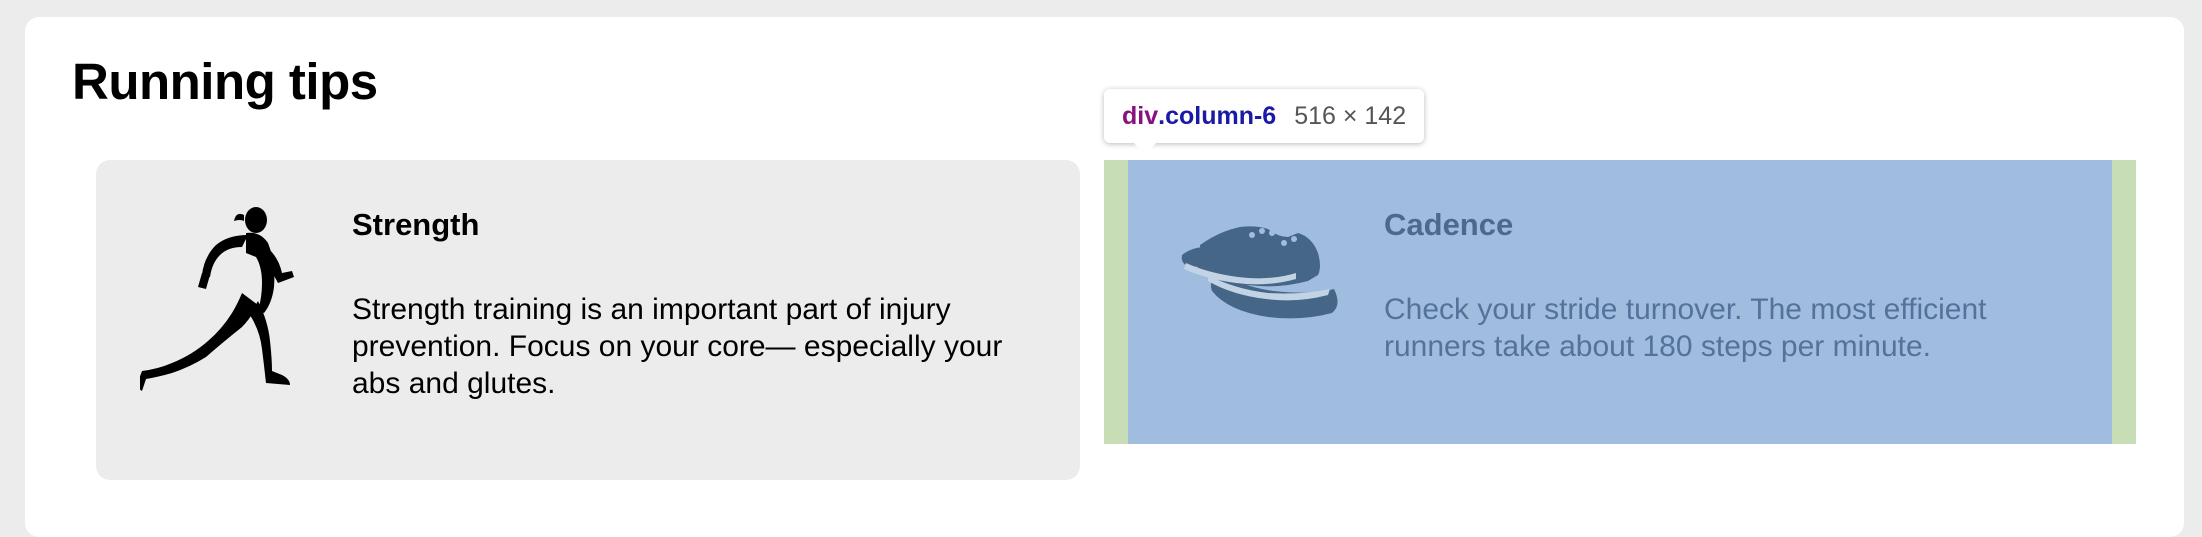 This screenshot has width=2202, height=537. What do you see at coordinates (1217, 115) in the screenshot?
I see `inspector-class-name: .column-6` at bounding box center [1217, 115].